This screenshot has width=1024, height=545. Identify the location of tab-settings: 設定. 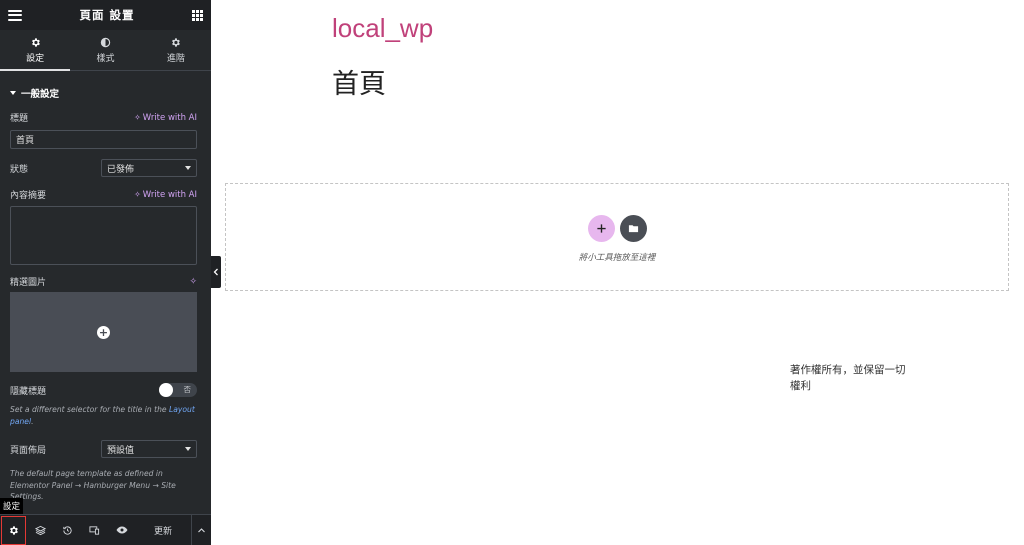
(35, 50).